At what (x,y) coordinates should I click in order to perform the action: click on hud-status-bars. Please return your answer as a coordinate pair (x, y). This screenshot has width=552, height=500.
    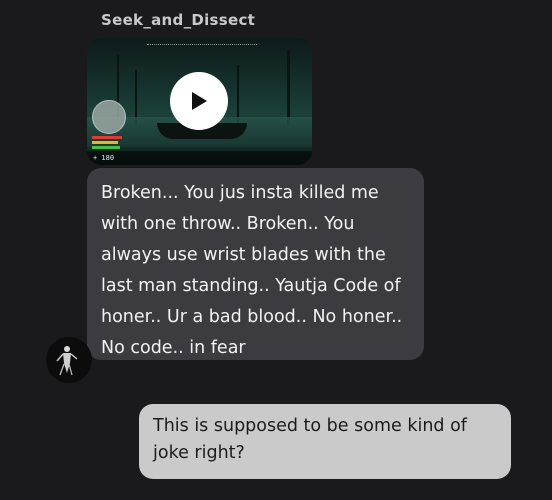
    Looking at the image, I should click on (107, 143).